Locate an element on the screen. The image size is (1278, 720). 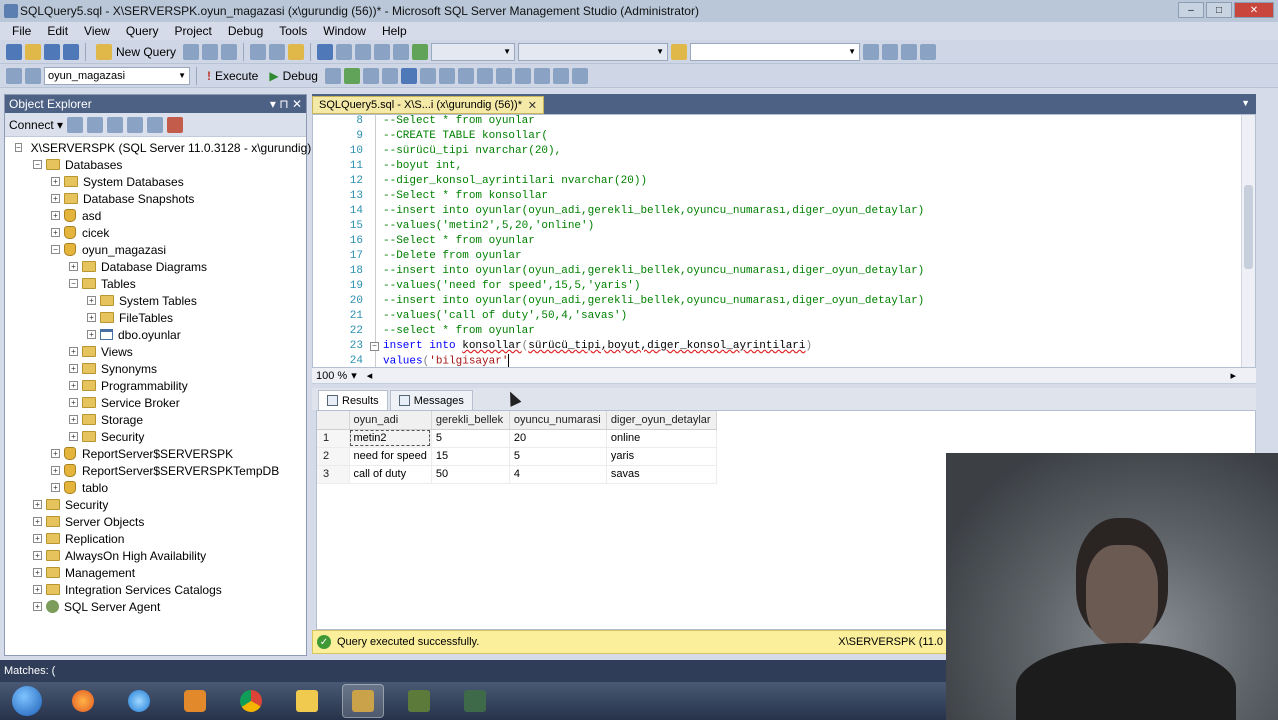
menu-file: File is located at coordinates (21, 31).